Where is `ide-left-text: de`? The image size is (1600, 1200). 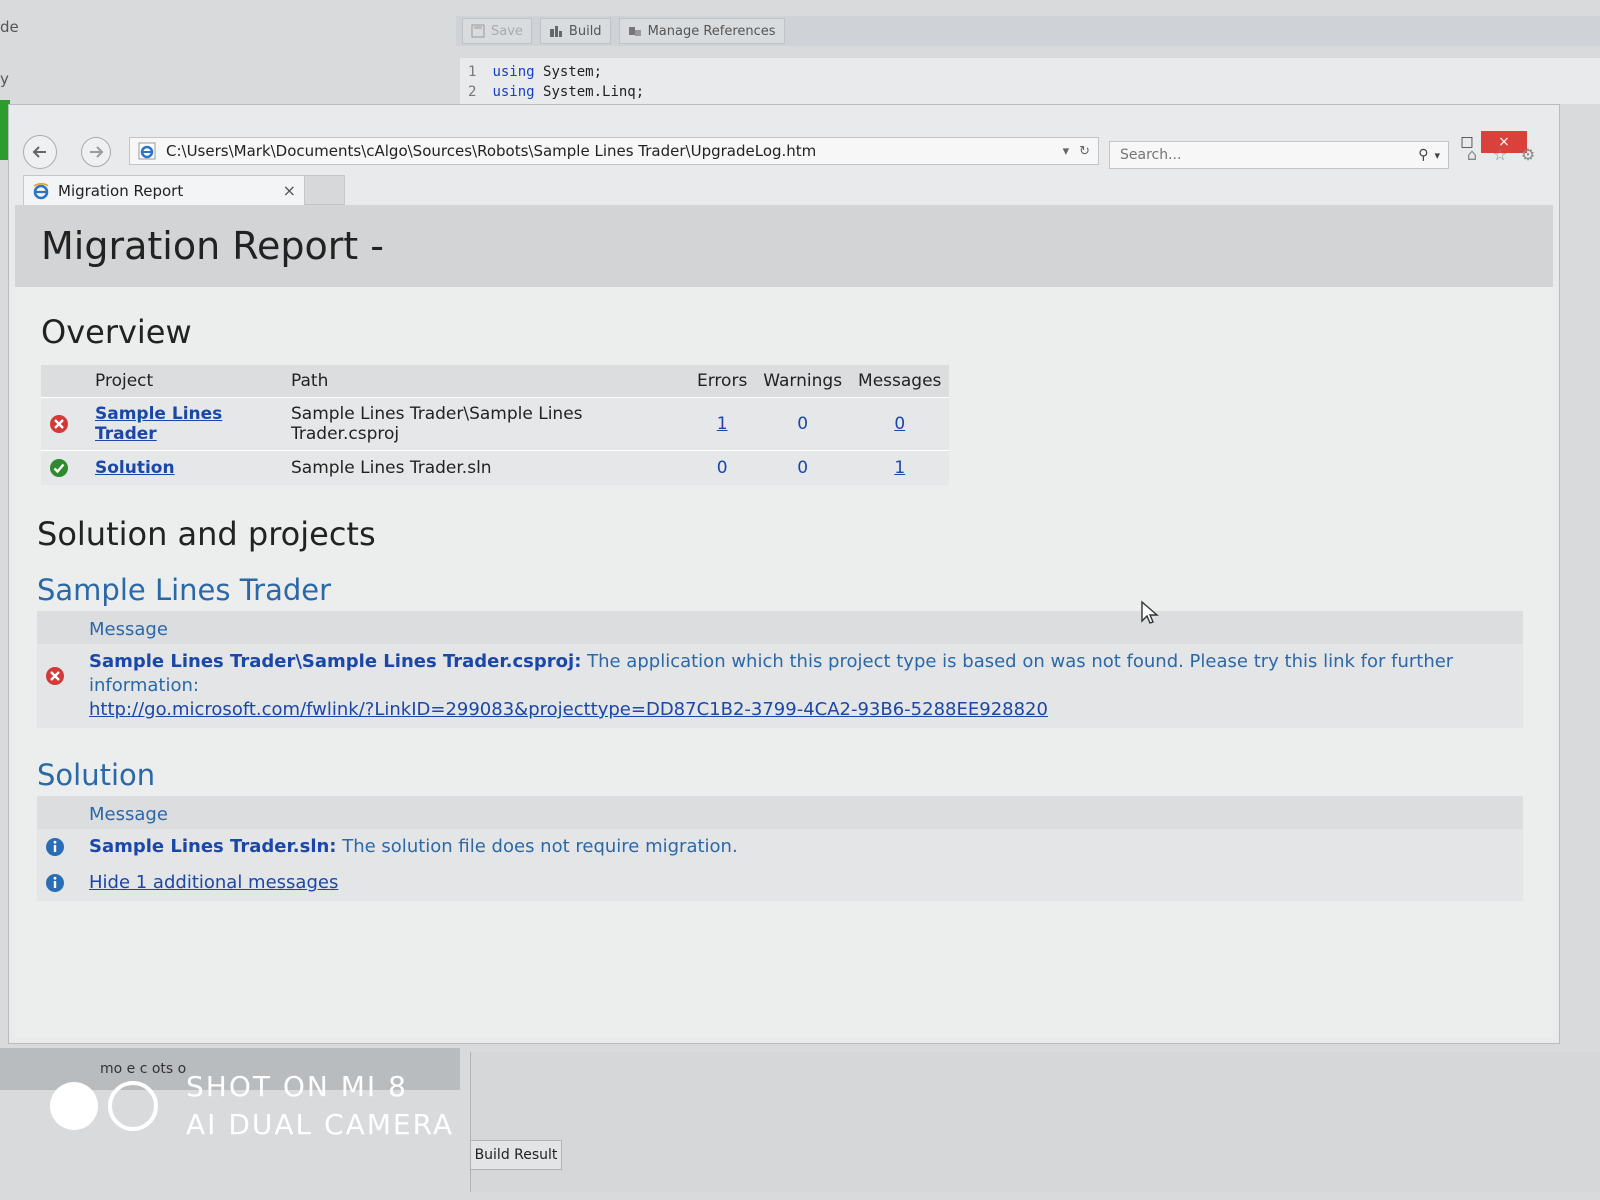 ide-left-text: de is located at coordinates (9, 27).